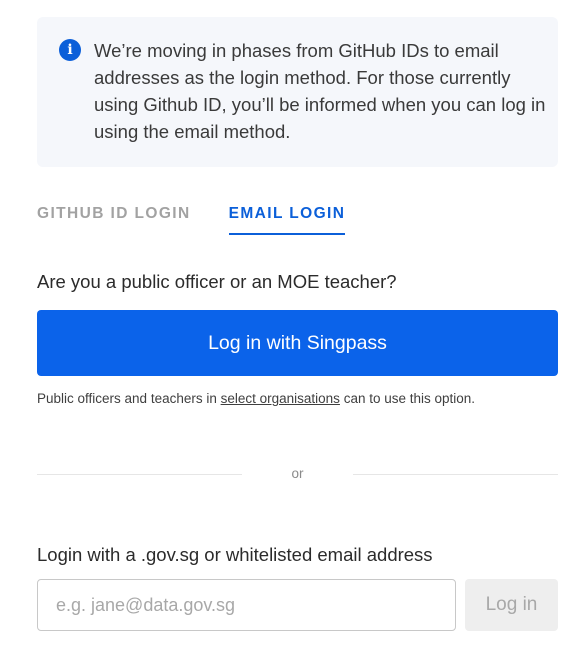 This screenshot has height=660, width=588. Describe the element at coordinates (246, 605) in the screenshot. I see `email-input` at that location.